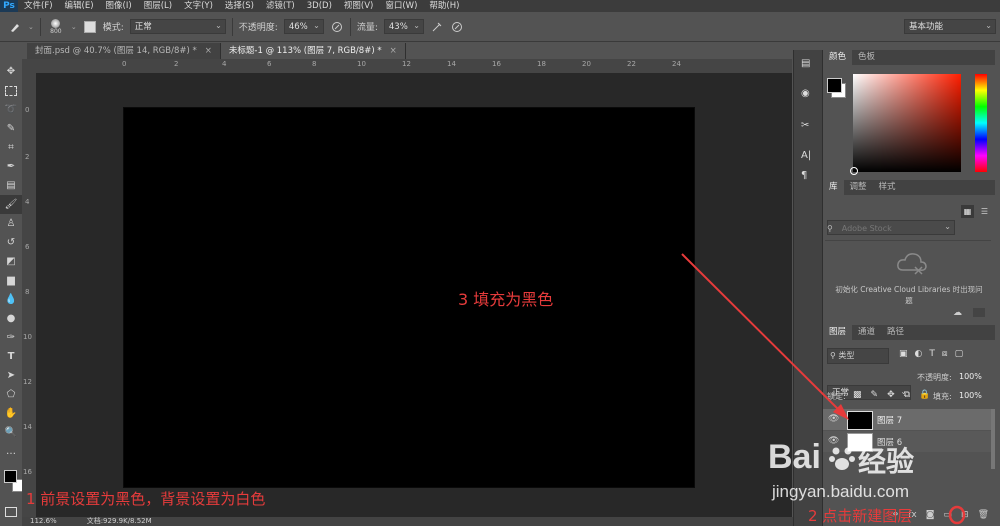 This screenshot has width=1000, height=526. I want to click on clone-stamp-tool-icon: ♙, so click(11, 223).